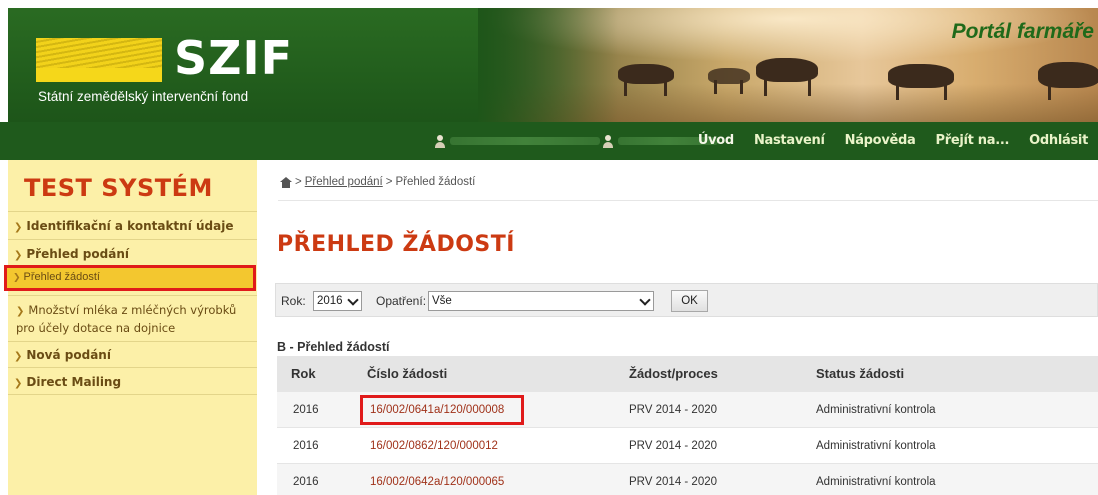  Describe the element at coordinates (437, 479) in the screenshot. I see `cell-cislo-link: 16/002/0642a/120/000065` at that location.